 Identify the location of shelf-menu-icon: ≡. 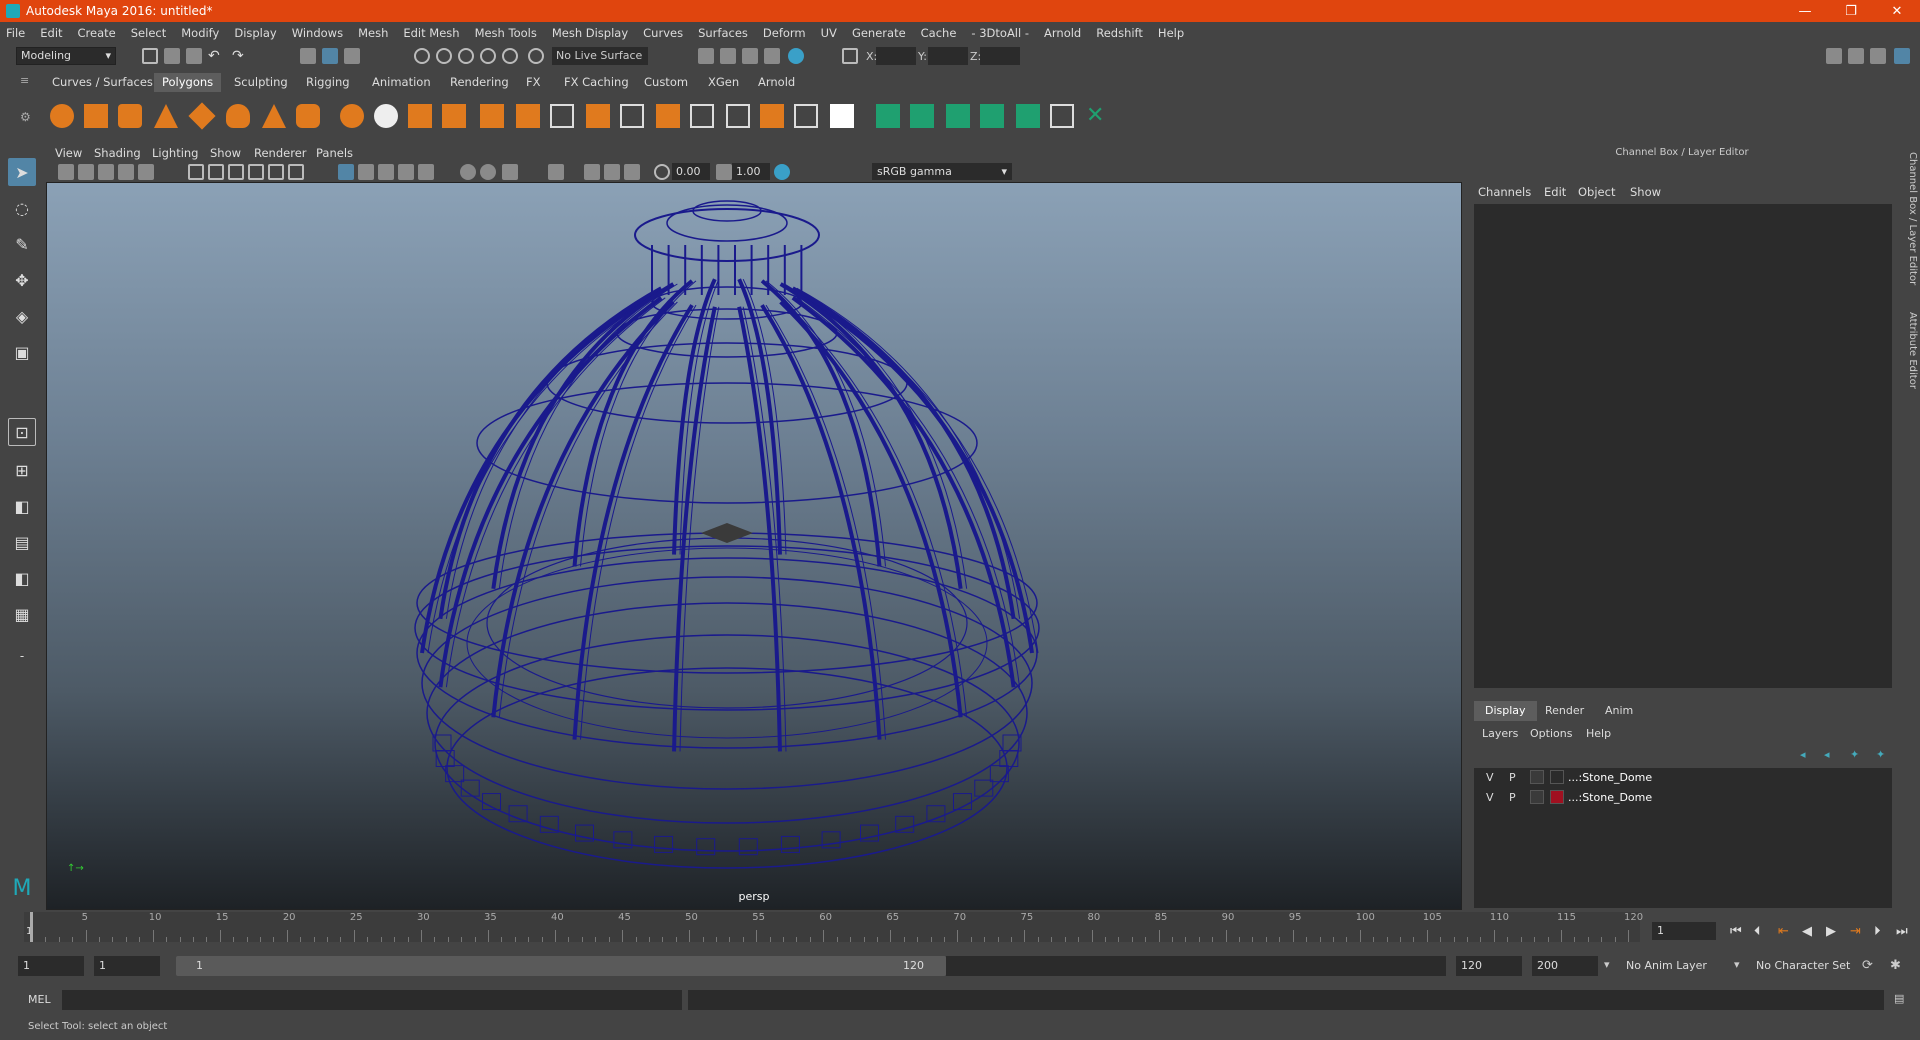
(24, 80).